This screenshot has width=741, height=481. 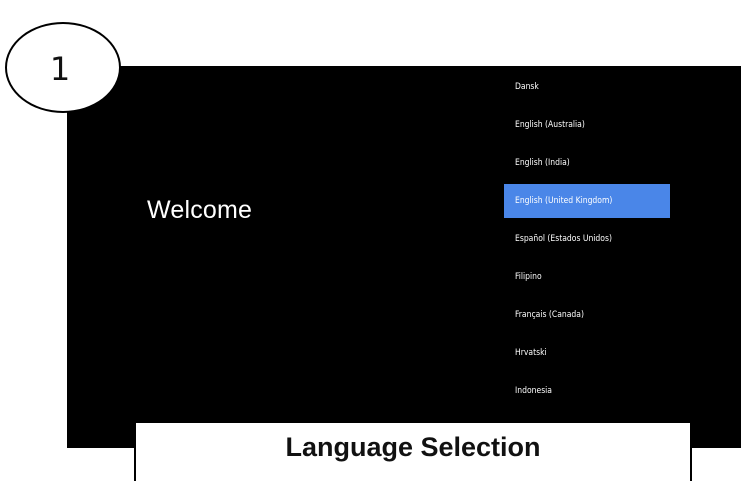 I want to click on language-option-hrvatski: Hrvatski, so click(x=587, y=353).